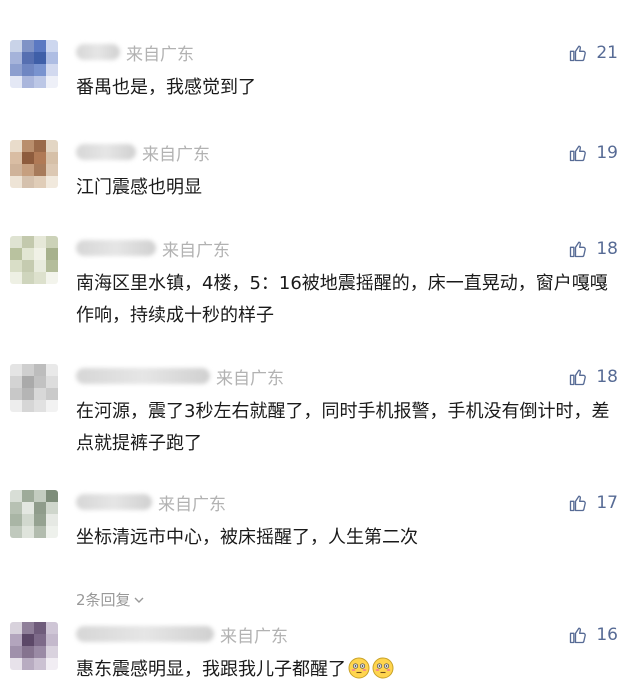 This screenshot has width=640, height=700. Describe the element at coordinates (607, 635) in the screenshot. I see `like-count: 16` at that location.